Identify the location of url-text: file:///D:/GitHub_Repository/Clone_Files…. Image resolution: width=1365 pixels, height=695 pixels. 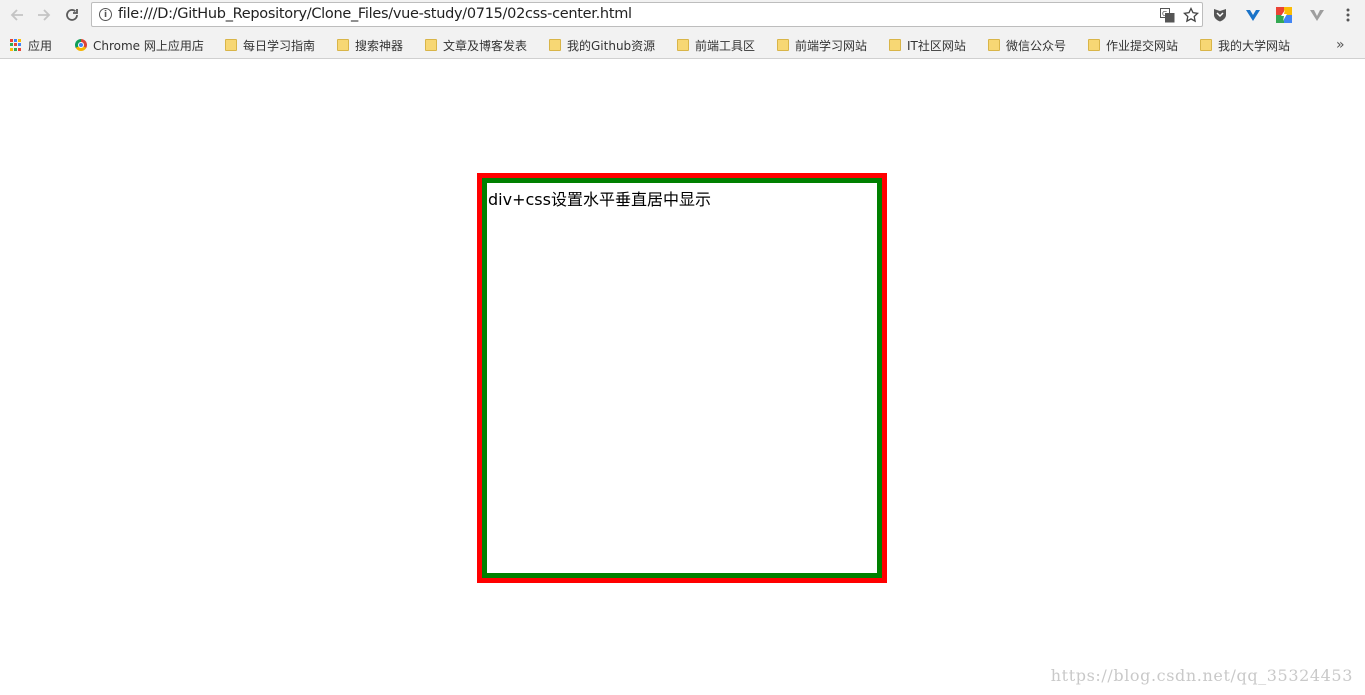
(375, 14).